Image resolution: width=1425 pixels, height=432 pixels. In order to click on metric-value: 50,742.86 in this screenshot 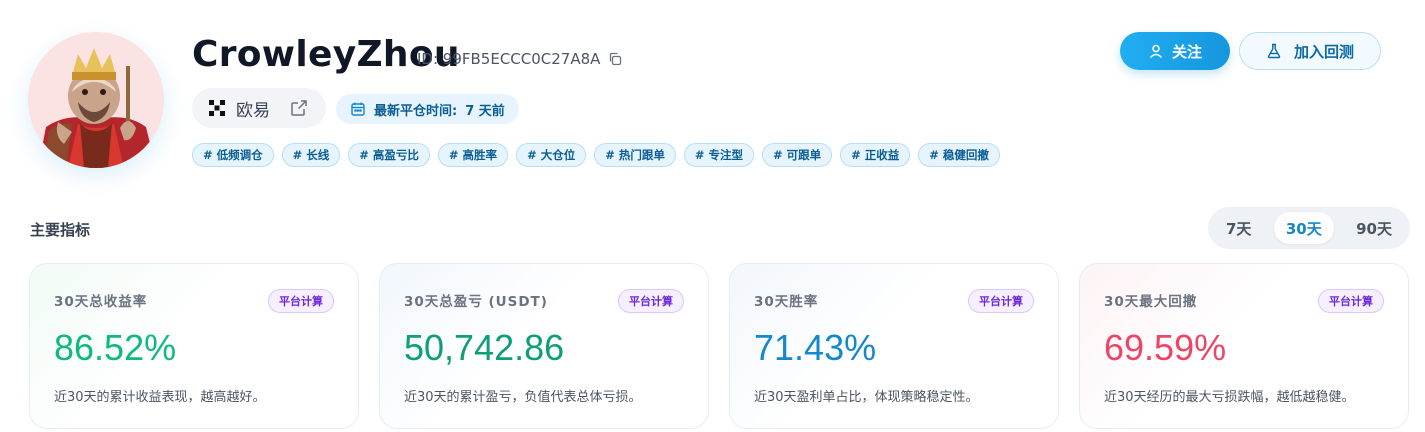, I will do `click(484, 347)`.